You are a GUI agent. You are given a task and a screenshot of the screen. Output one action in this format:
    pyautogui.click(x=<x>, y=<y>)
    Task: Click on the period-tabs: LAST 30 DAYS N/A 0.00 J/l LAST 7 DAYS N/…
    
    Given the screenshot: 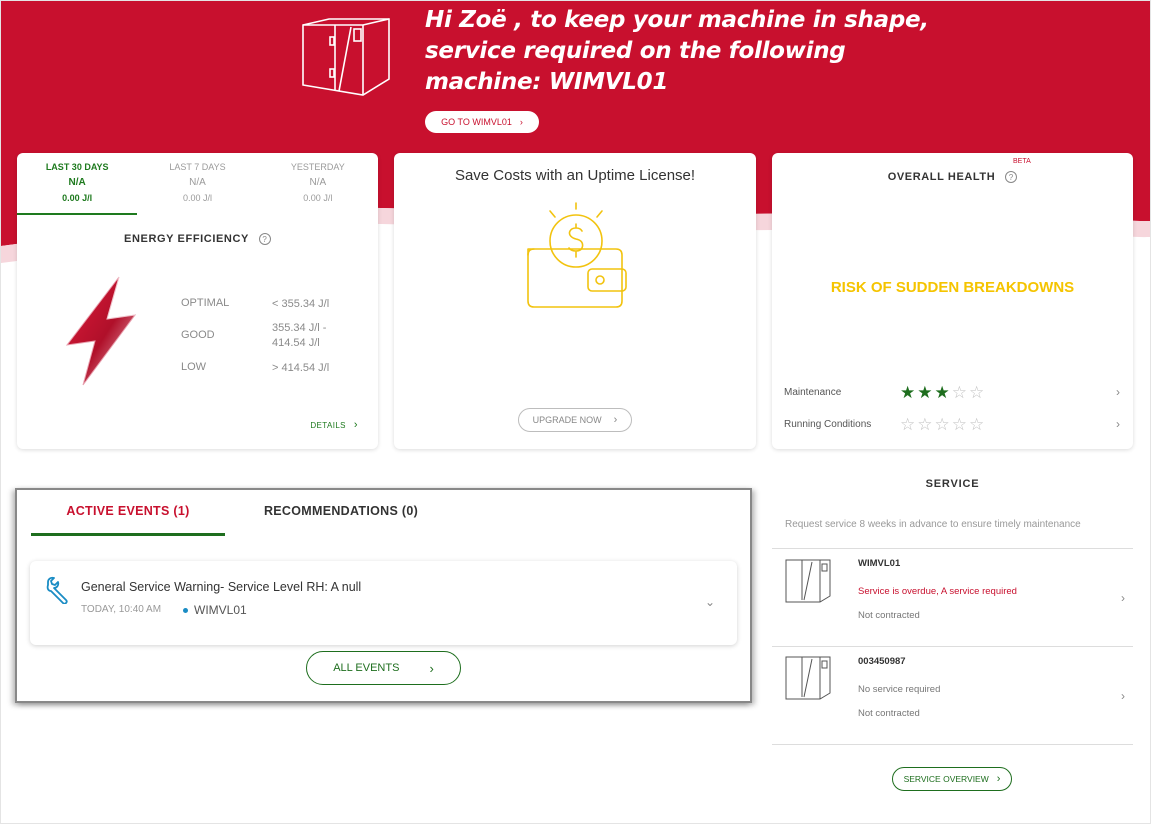 What is the action you would take?
    pyautogui.click(x=197, y=184)
    